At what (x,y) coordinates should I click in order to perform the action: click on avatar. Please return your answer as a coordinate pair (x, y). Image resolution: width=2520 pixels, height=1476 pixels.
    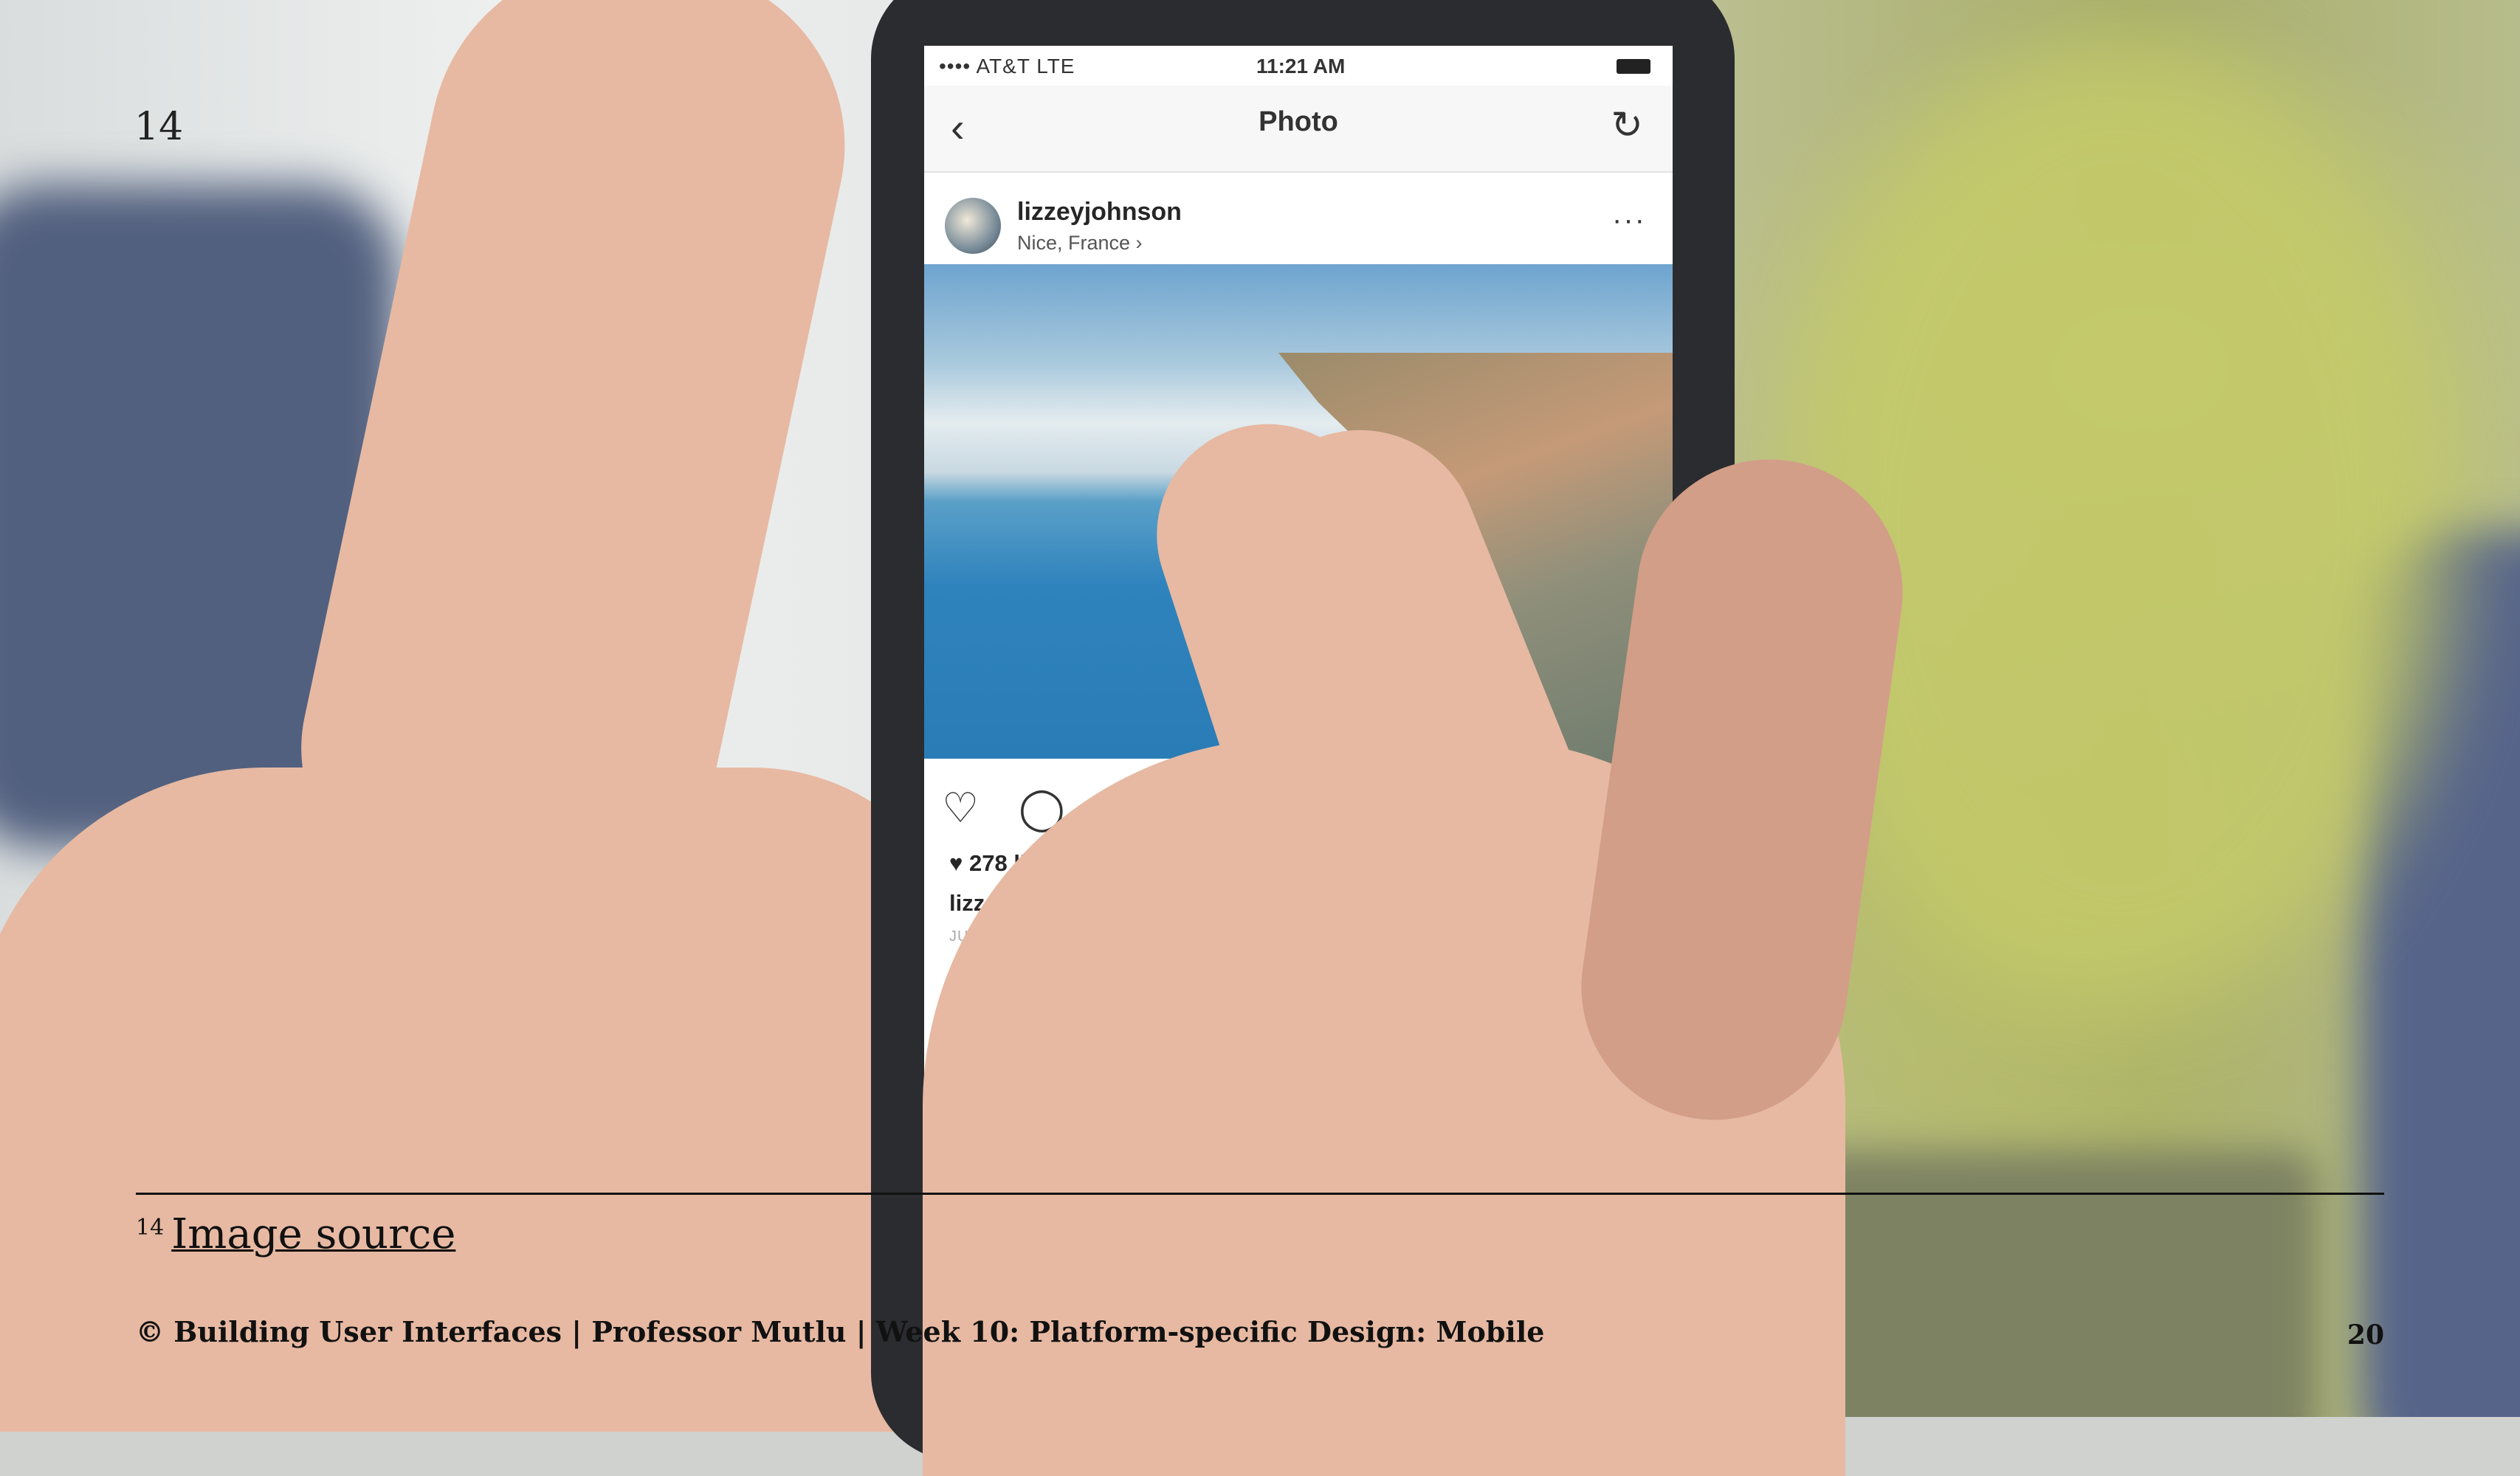
    Looking at the image, I should click on (973, 226).